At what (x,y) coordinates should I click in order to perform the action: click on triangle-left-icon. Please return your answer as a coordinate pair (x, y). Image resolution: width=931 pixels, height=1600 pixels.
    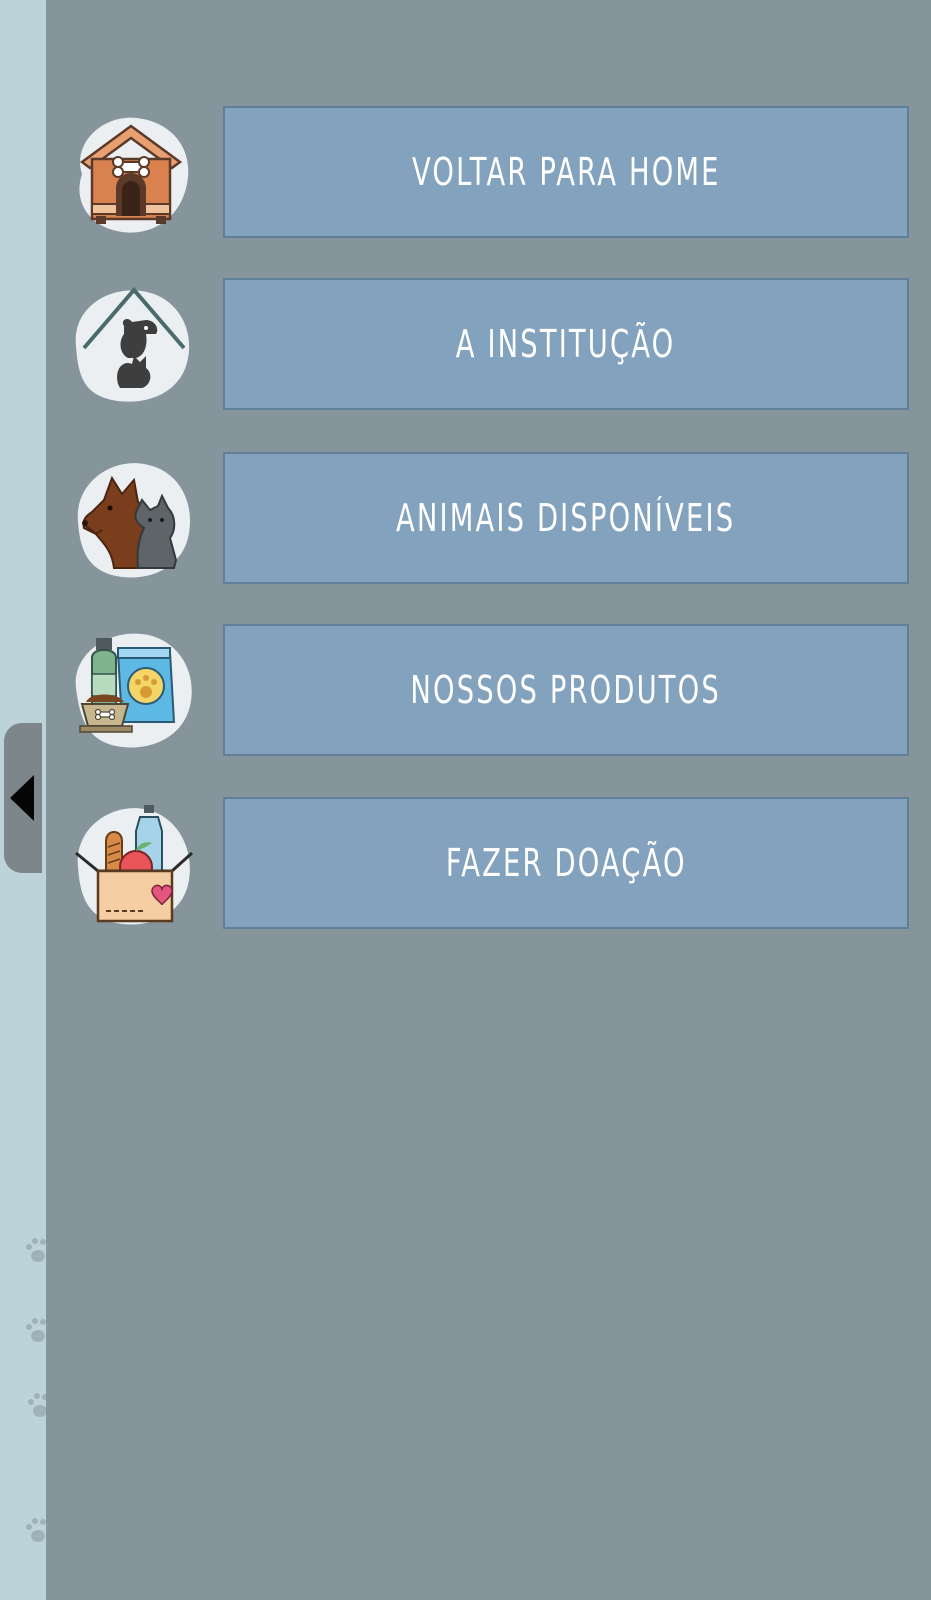
    Looking at the image, I should click on (22, 798).